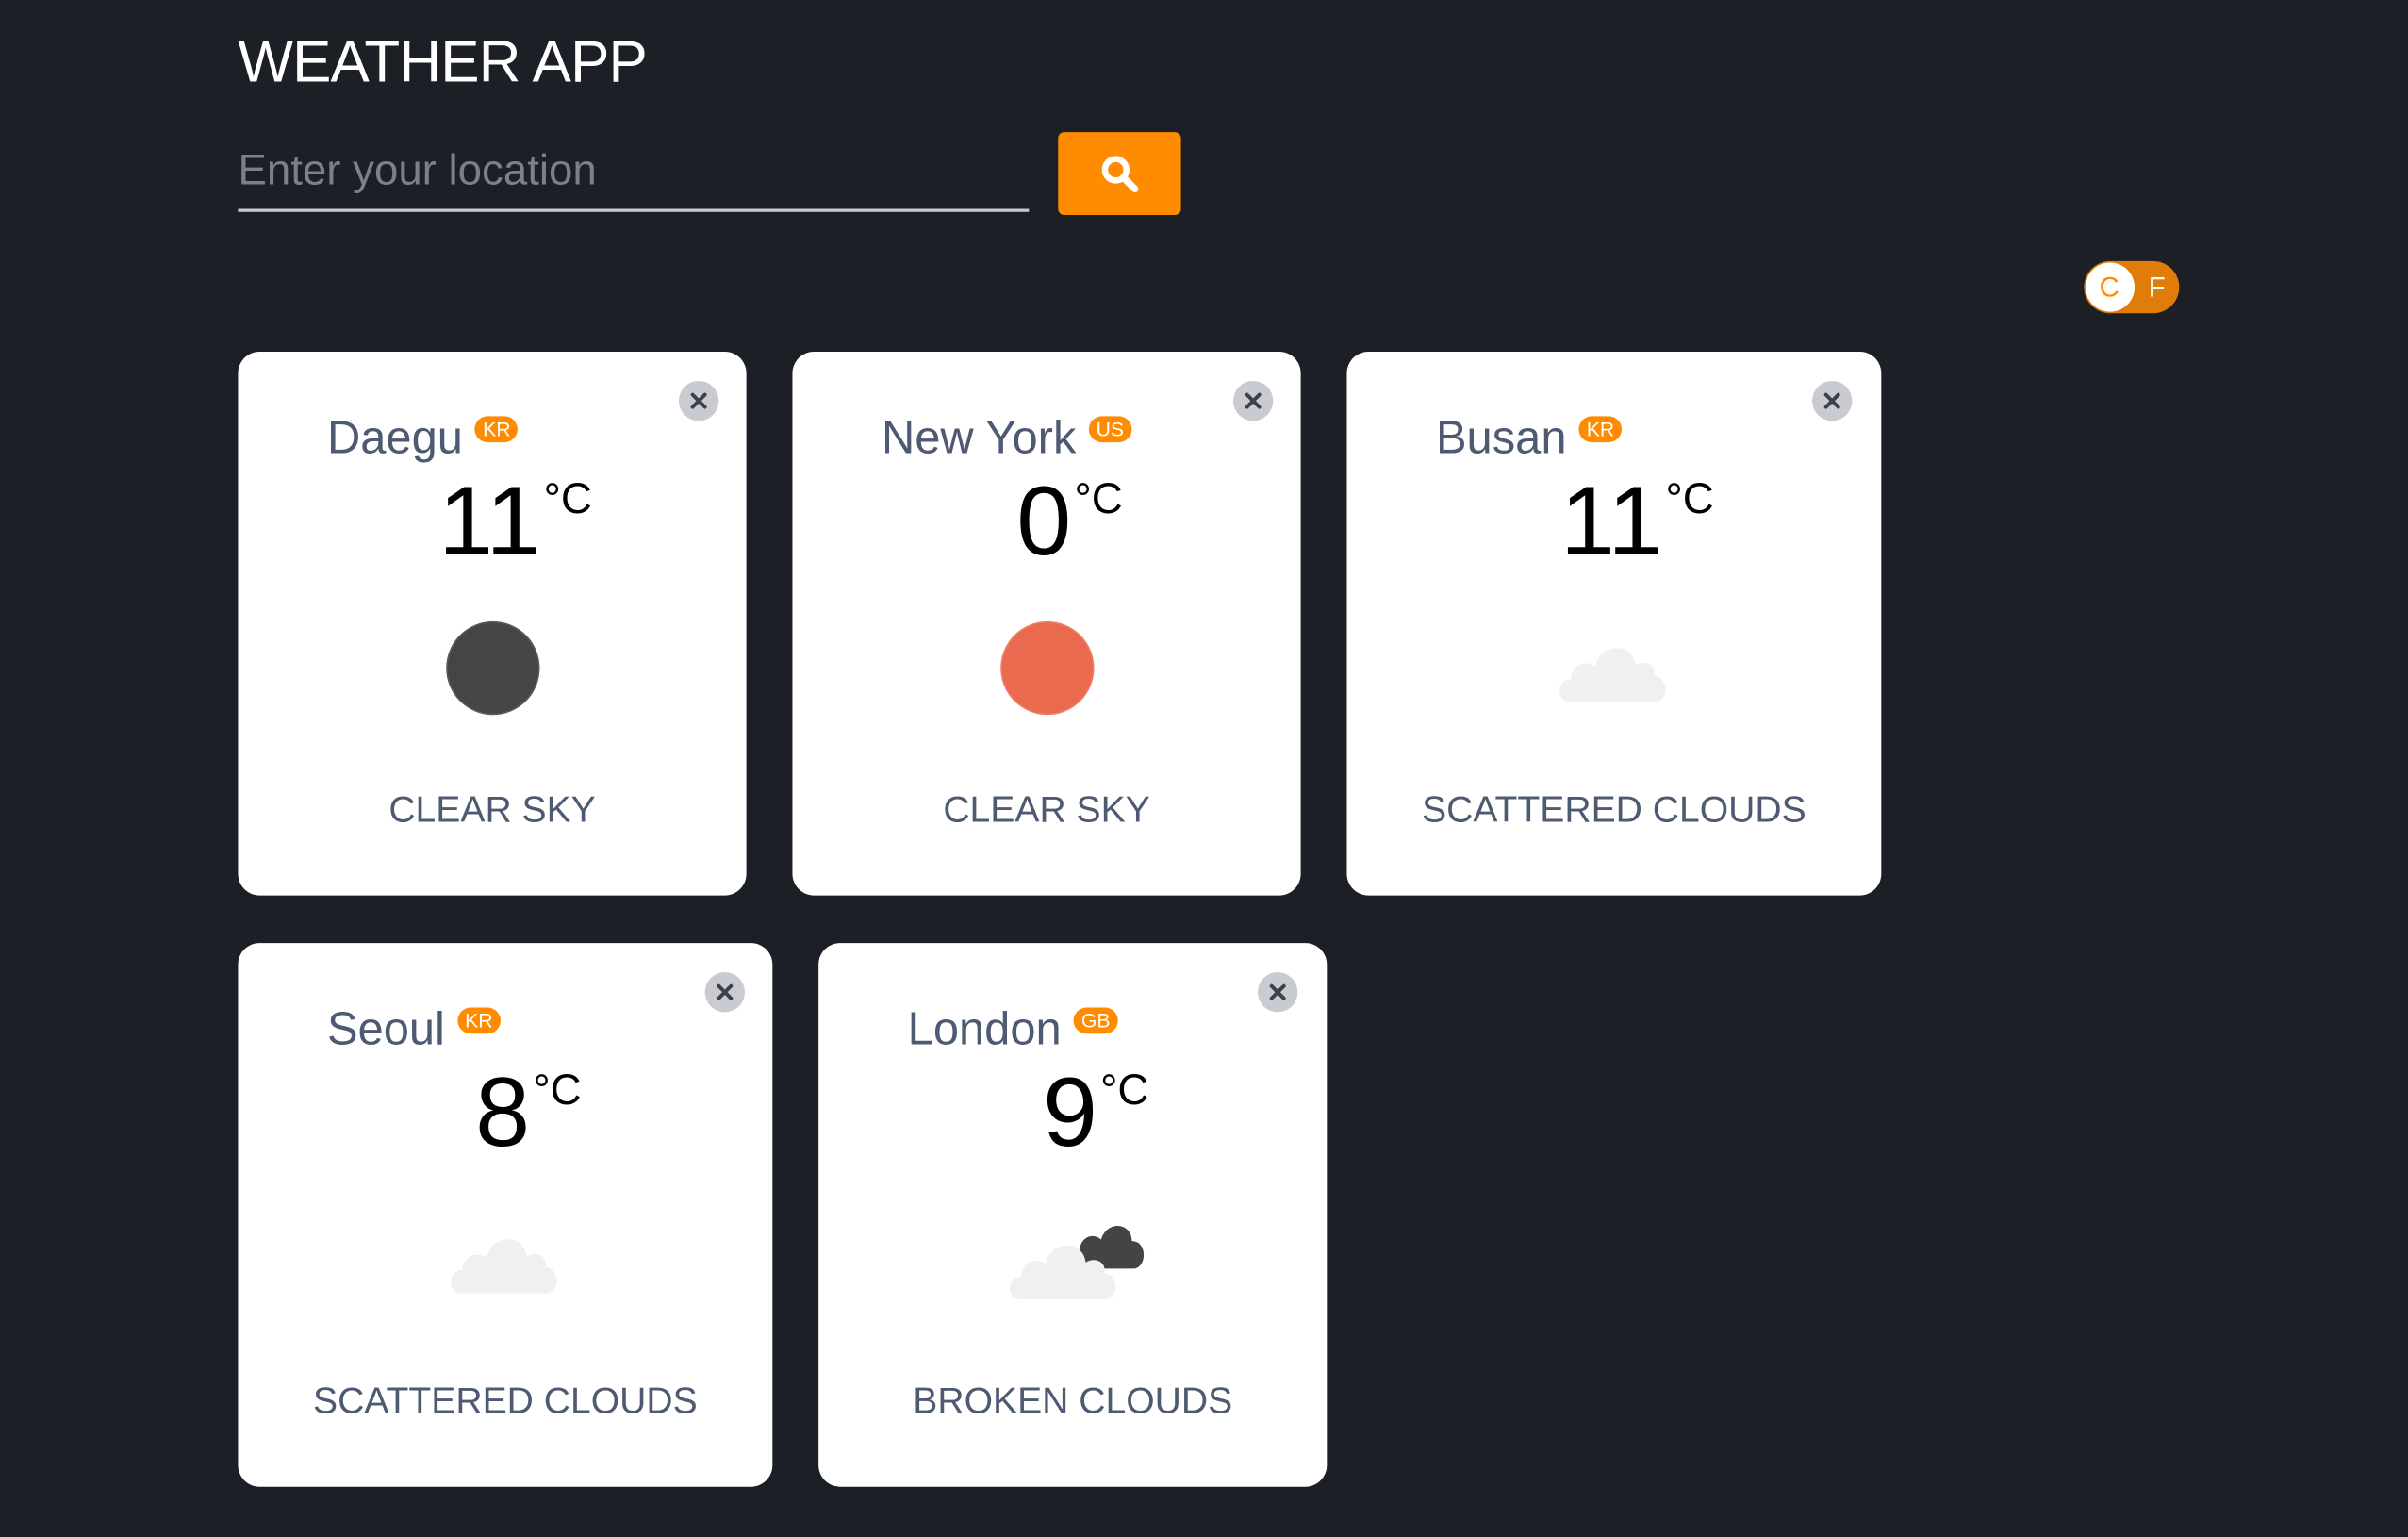 This screenshot has width=2408, height=1537. I want to click on temperature-value: 8, so click(503, 1111).